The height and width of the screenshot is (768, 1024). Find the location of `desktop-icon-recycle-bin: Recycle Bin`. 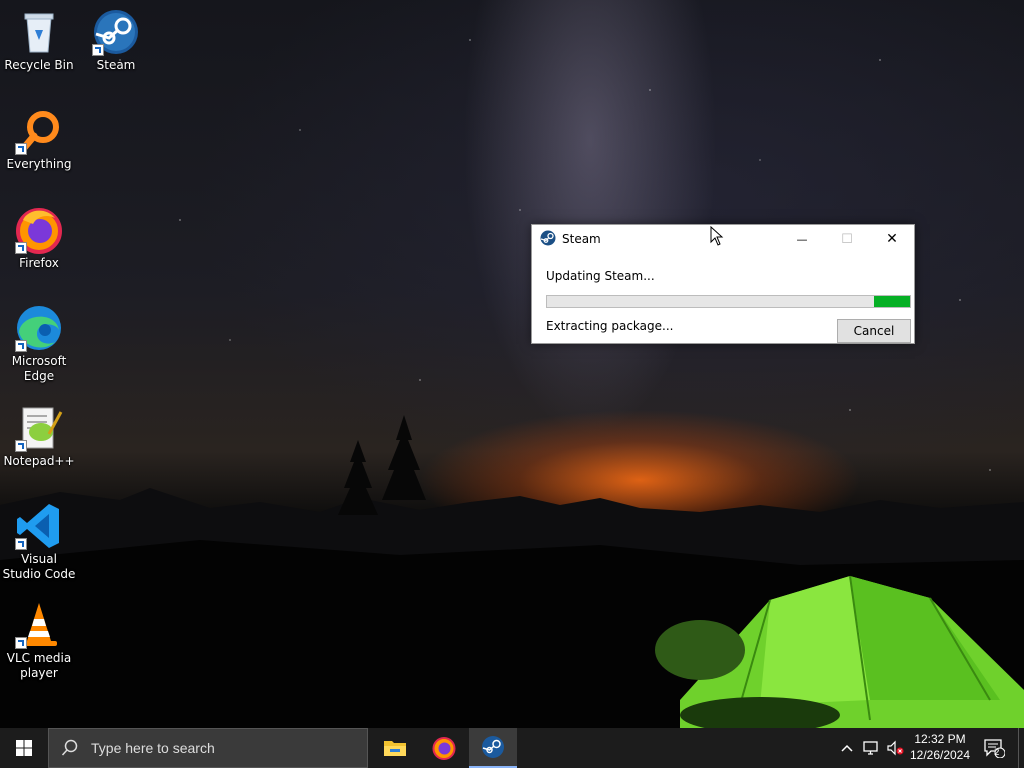

desktop-icon-recycle-bin: Recycle Bin is located at coordinates (39, 40).